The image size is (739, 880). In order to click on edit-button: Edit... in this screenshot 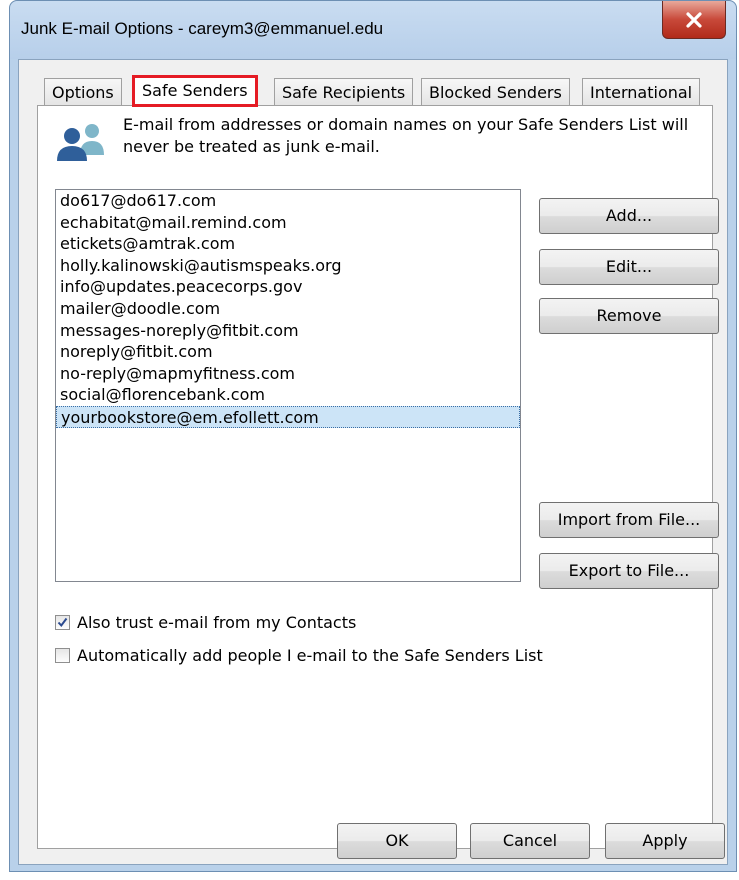, I will do `click(629, 267)`.